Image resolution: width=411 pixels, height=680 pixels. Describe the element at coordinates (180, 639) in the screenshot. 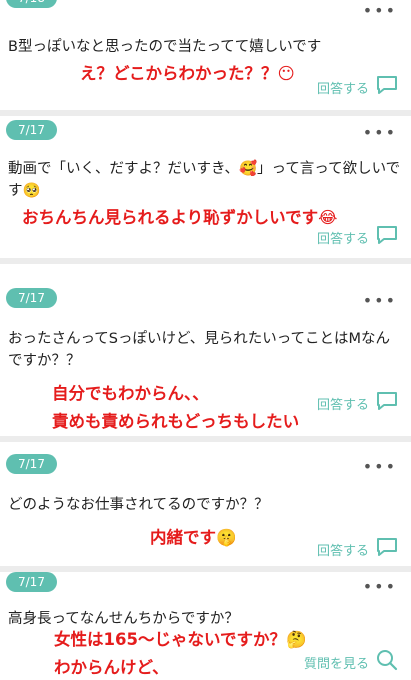

I see `answer-line: 女性は165〜じゃないですか？🤔` at that location.